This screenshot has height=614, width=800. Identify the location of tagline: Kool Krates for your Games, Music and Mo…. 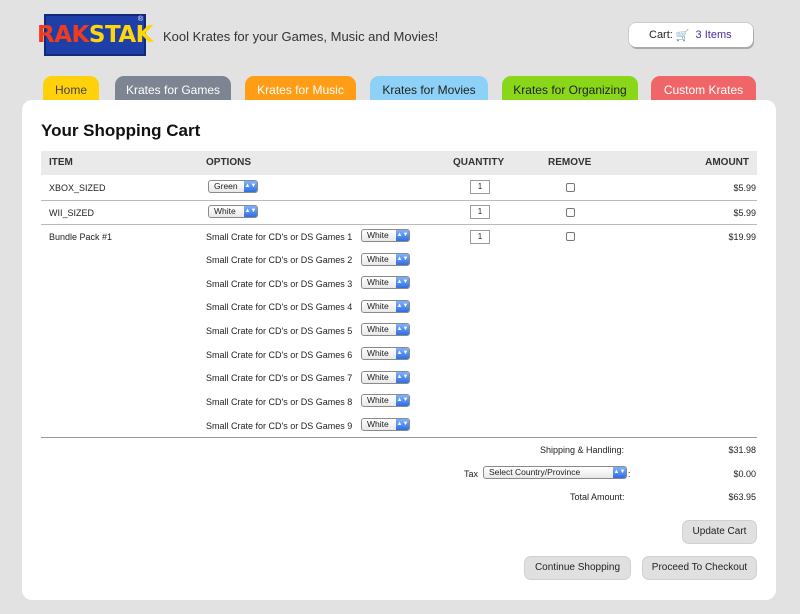
(301, 36).